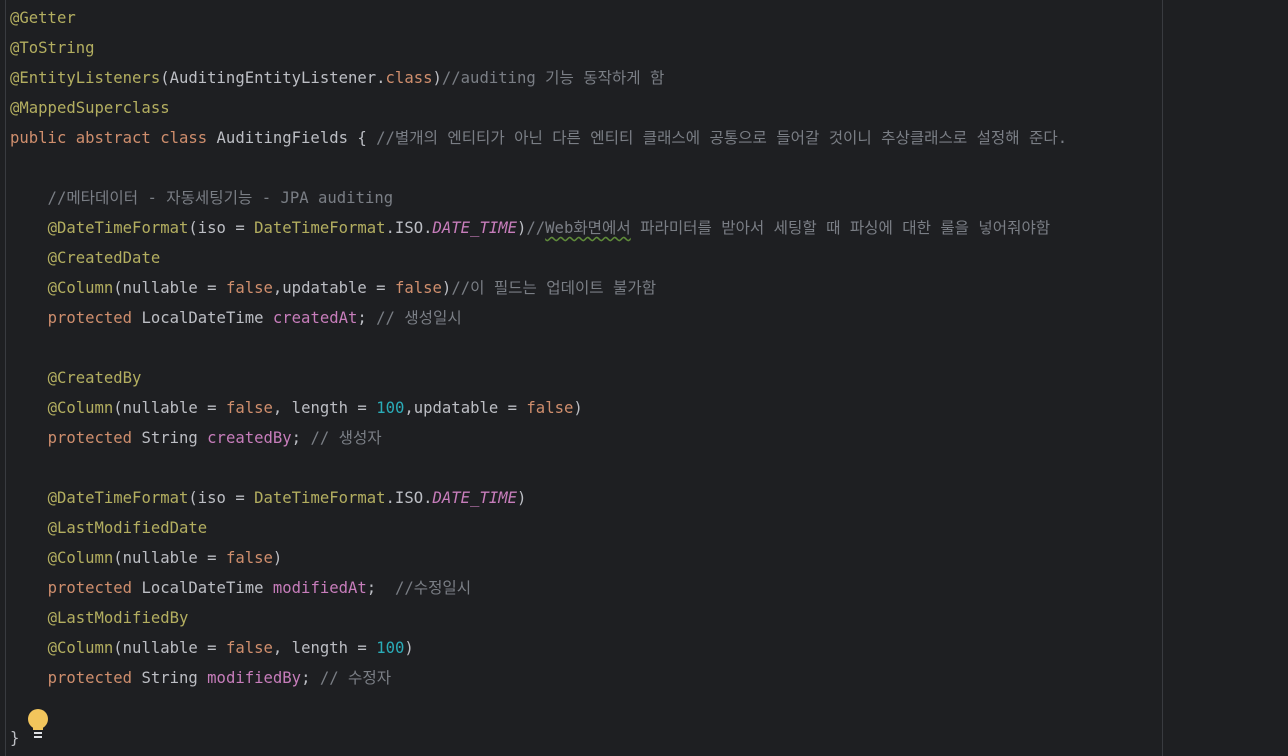 This screenshot has width=1288, height=756. Describe the element at coordinates (553, 78) in the screenshot. I see `code-token: //auditing 기능 동작하게 함` at that location.